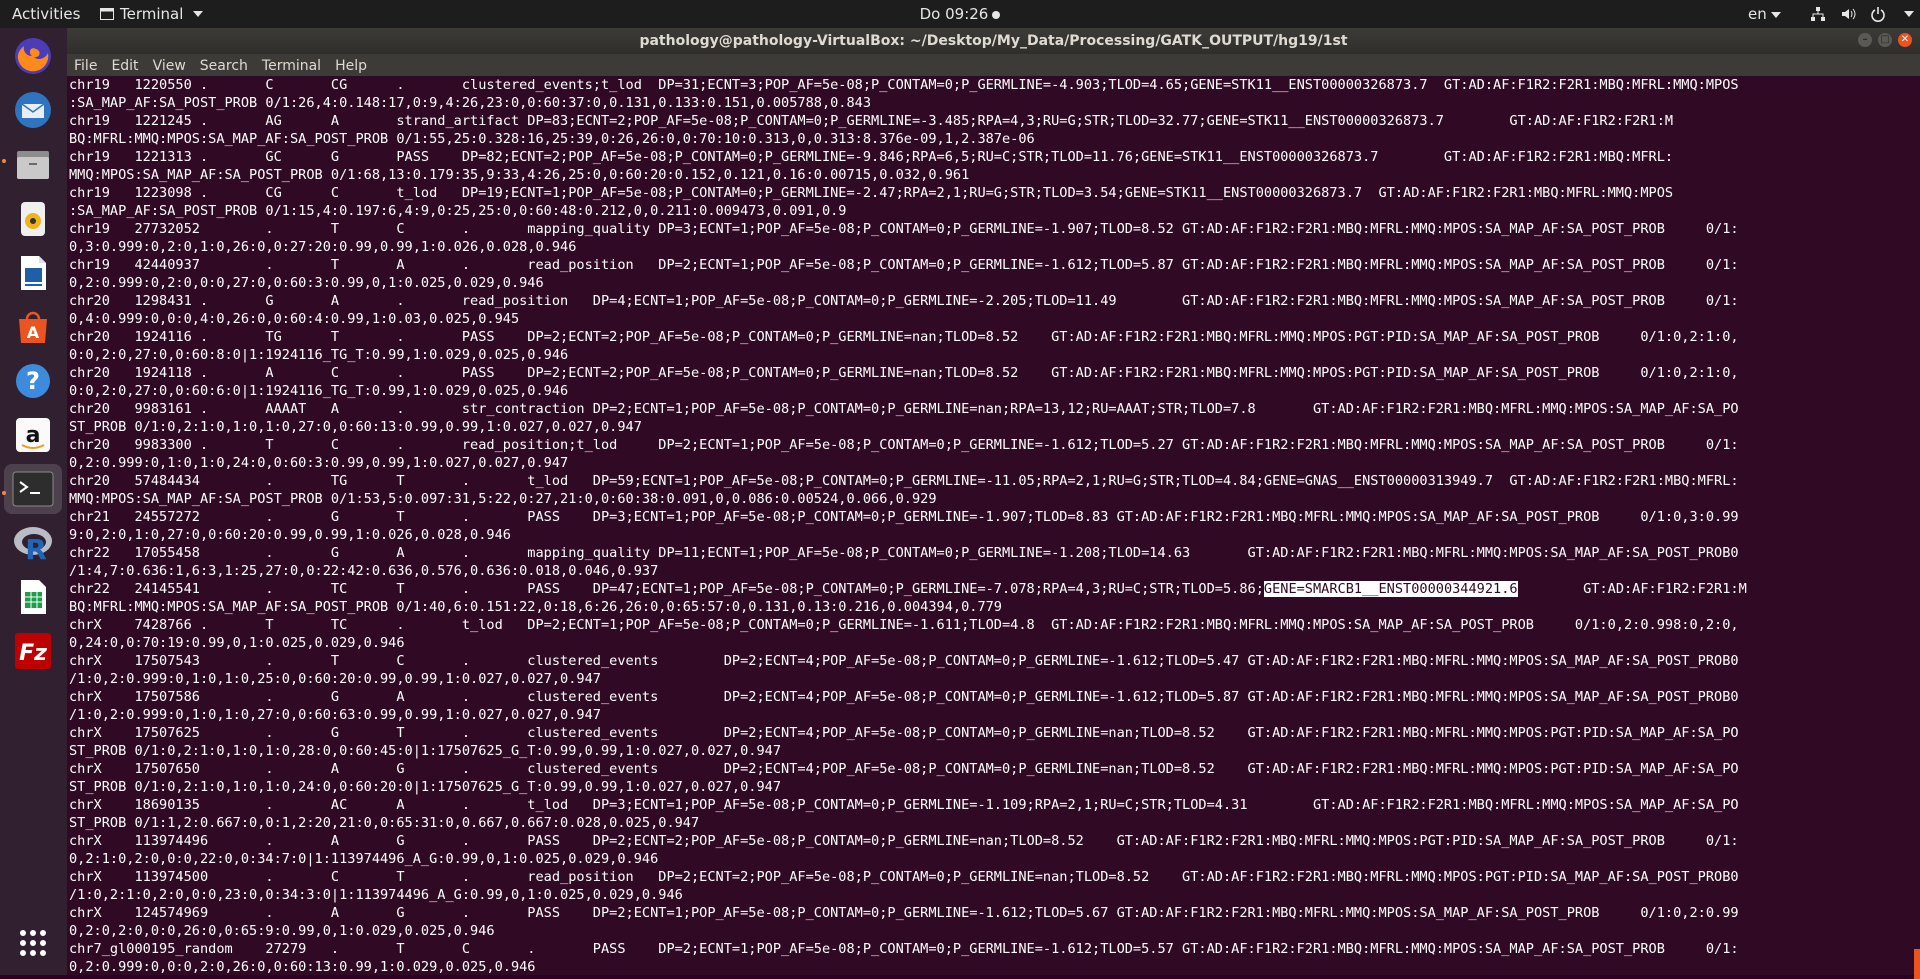 The height and width of the screenshot is (979, 1920). Describe the element at coordinates (1917, 527) in the screenshot. I see `scrollbar` at that location.